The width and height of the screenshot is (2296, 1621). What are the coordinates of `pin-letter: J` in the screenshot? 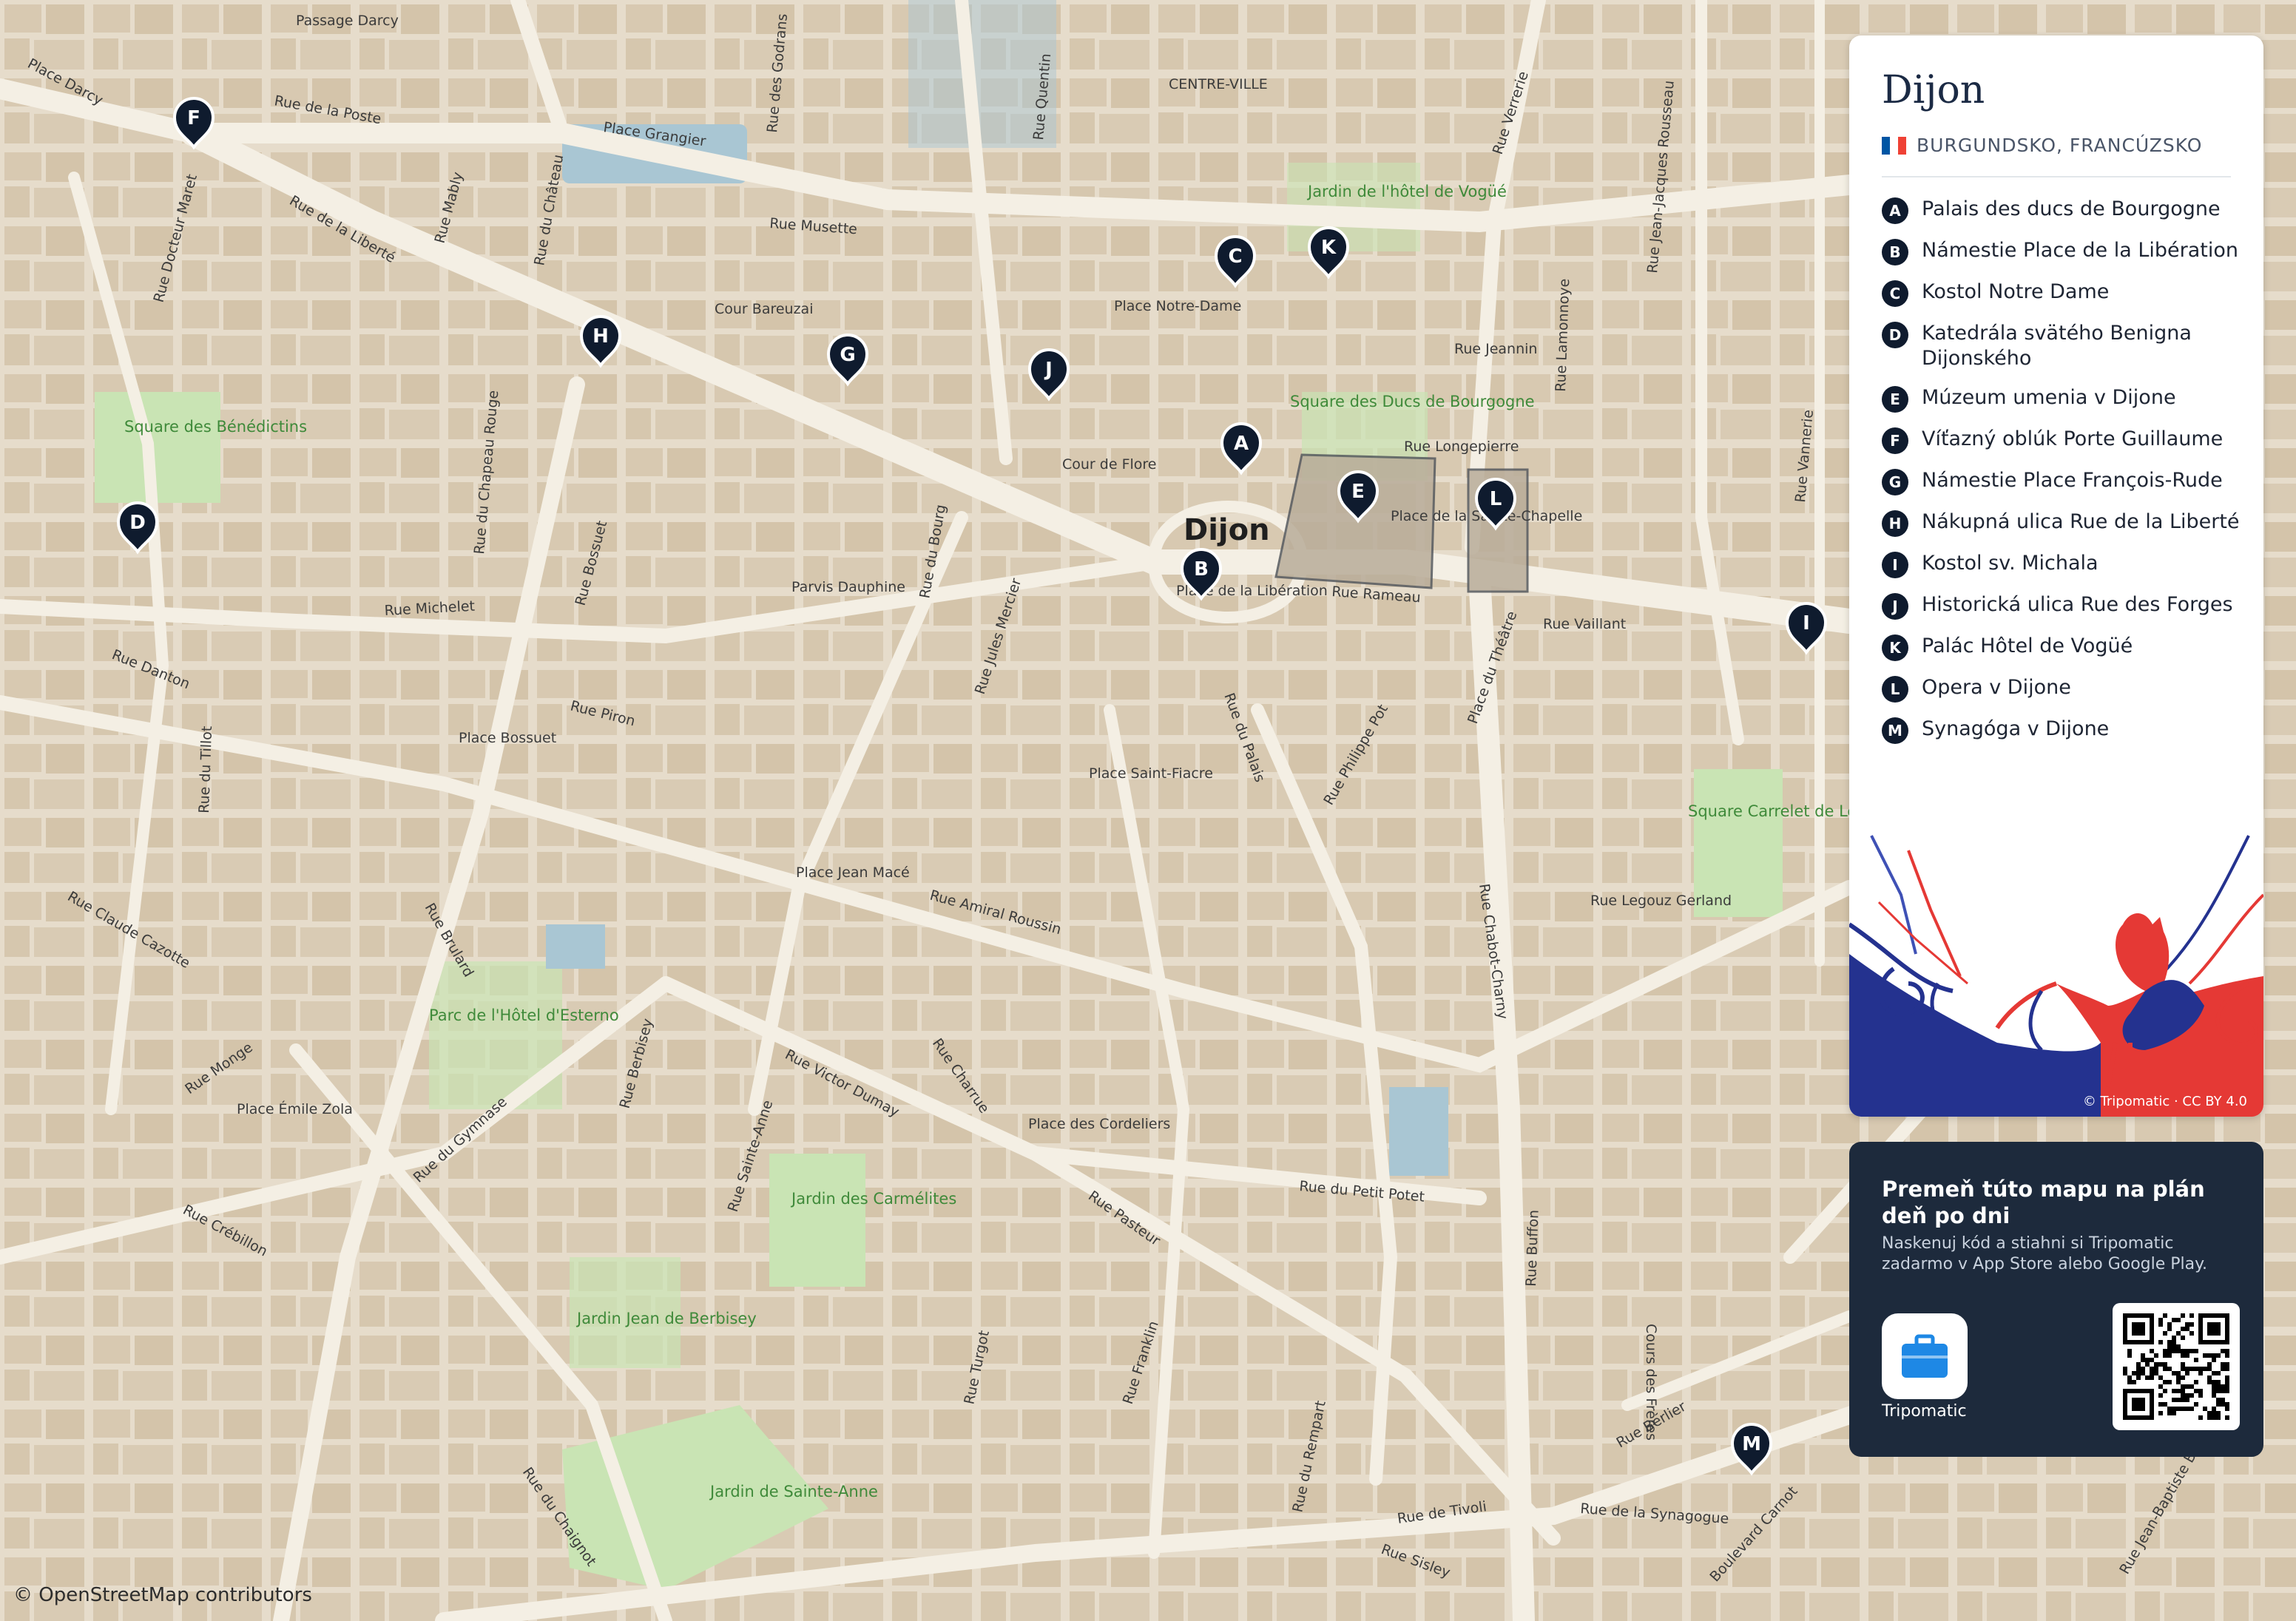 It's located at (1048, 370).